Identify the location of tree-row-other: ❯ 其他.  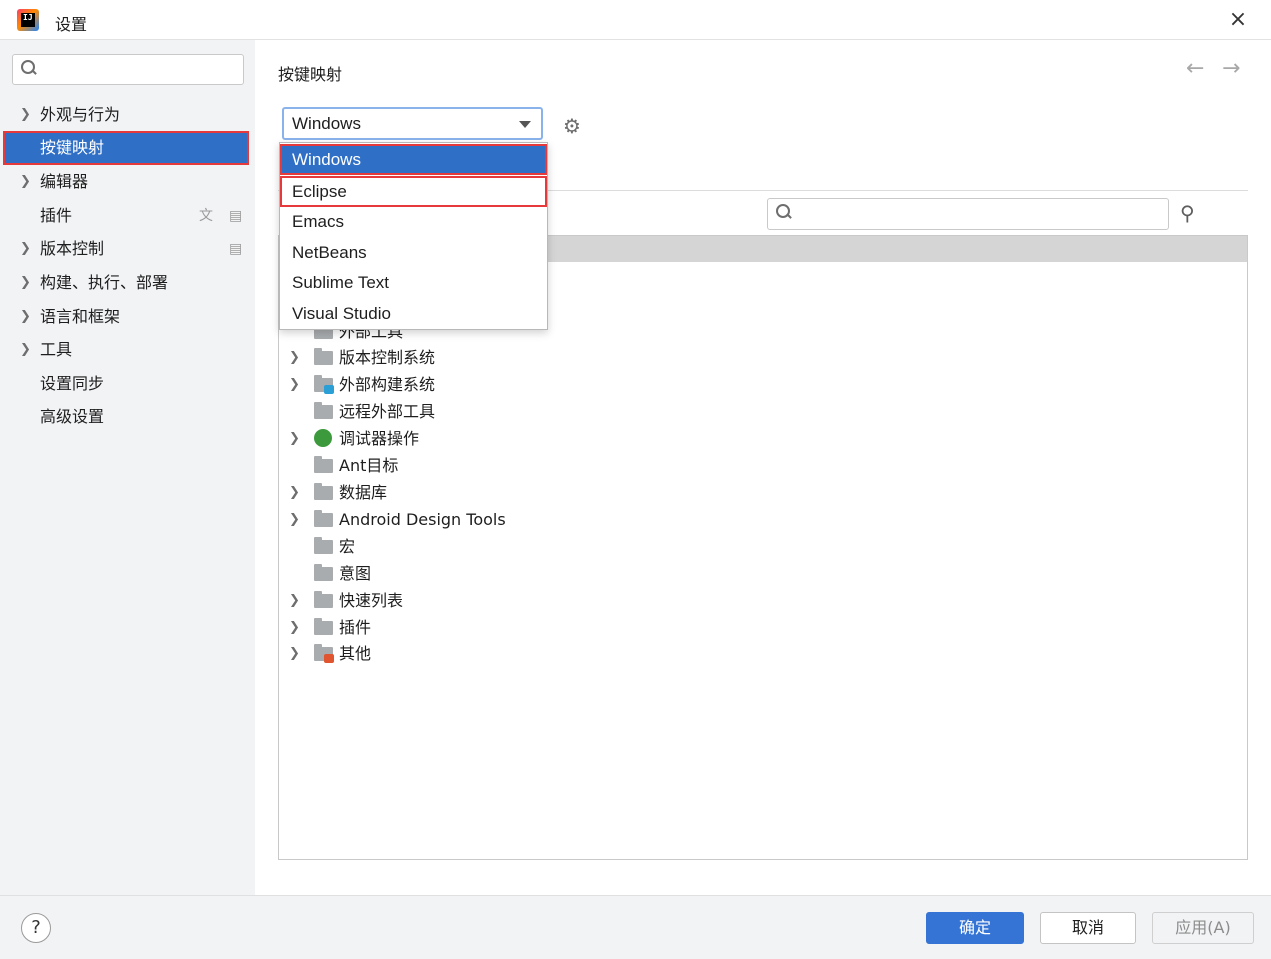
(763, 653).